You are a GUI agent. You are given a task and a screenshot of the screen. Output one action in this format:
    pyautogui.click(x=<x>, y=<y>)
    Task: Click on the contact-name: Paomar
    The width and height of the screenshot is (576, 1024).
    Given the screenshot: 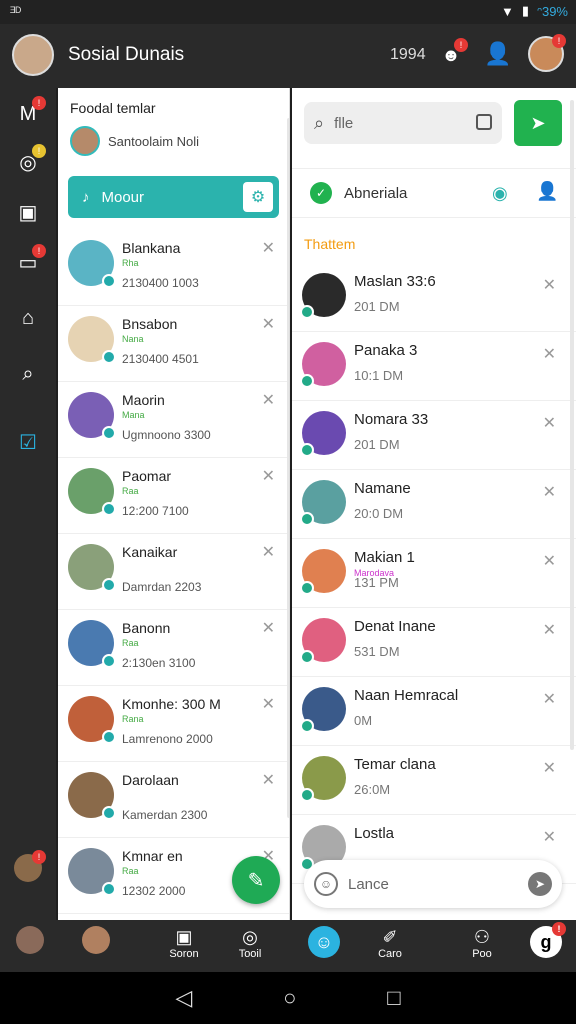 What is the action you would take?
    pyautogui.click(x=147, y=476)
    